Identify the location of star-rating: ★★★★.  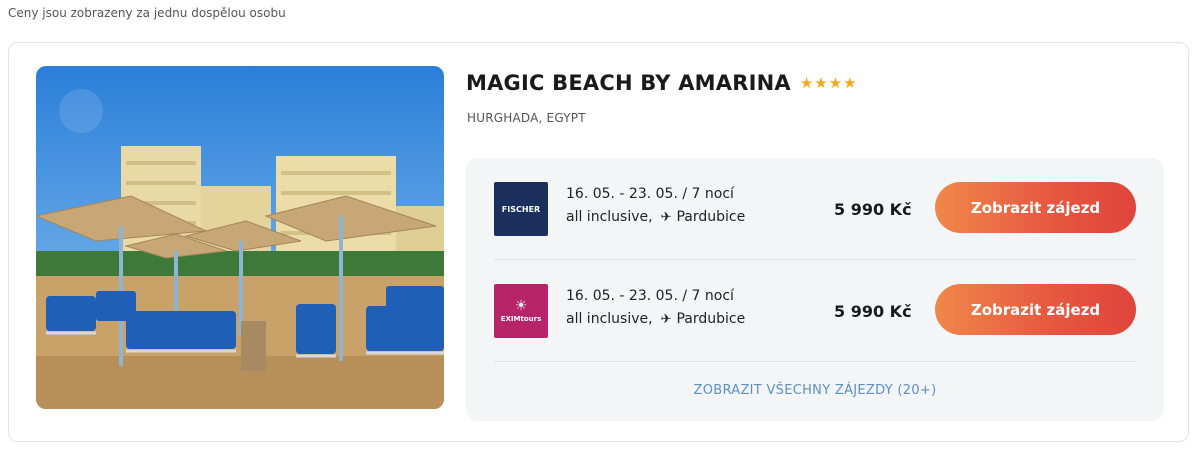
(828, 83).